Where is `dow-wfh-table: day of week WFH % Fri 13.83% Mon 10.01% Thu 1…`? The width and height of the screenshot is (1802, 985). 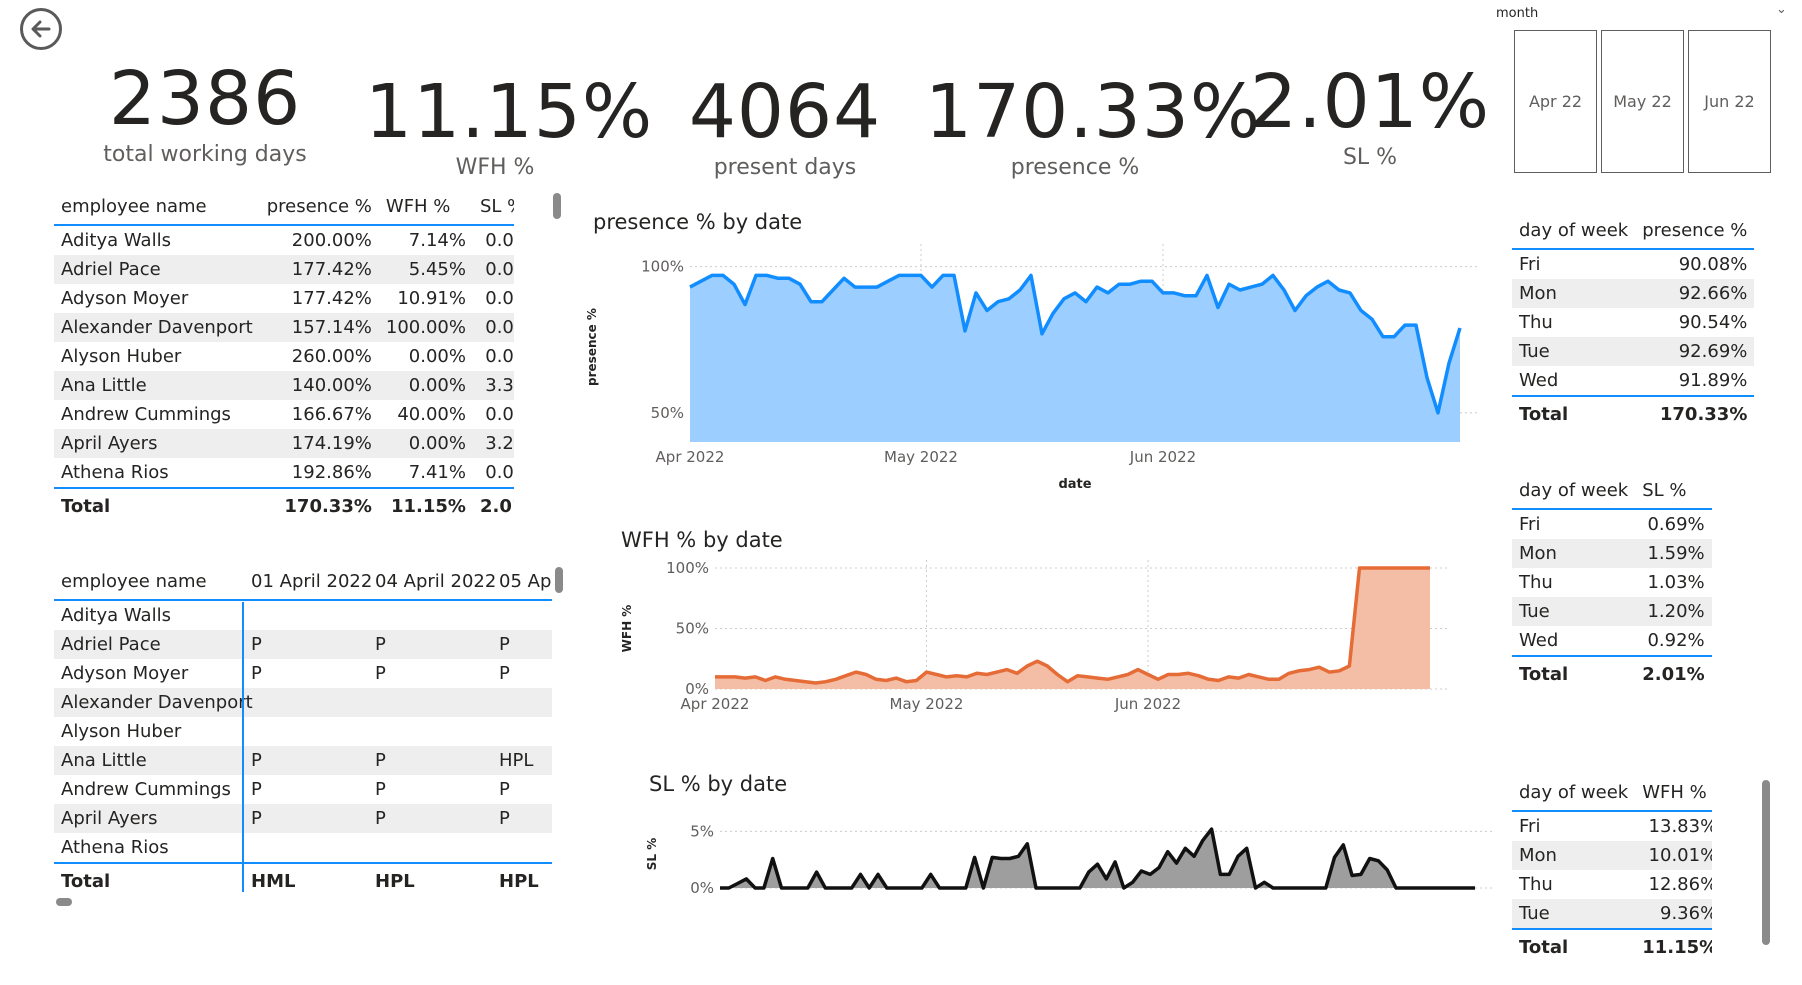 dow-wfh-table: day of week WFH % Fri 13.83% Mon 10.01% Thu 1… is located at coordinates (1612, 876).